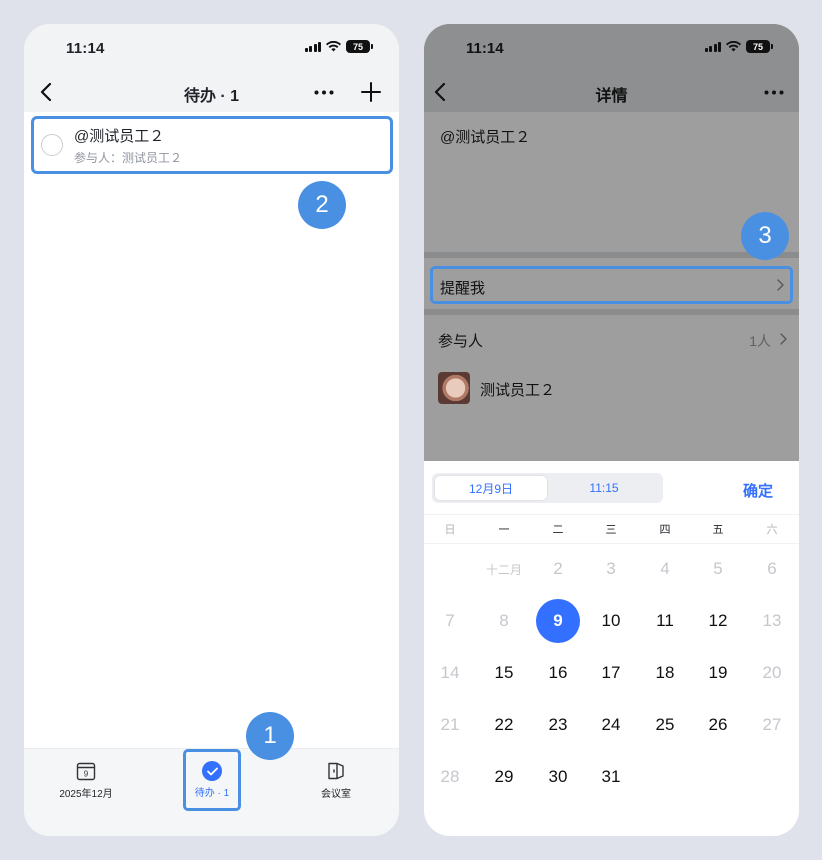 The image size is (822, 860). I want to click on tab-meeting-room: 会议室, so click(336, 792).